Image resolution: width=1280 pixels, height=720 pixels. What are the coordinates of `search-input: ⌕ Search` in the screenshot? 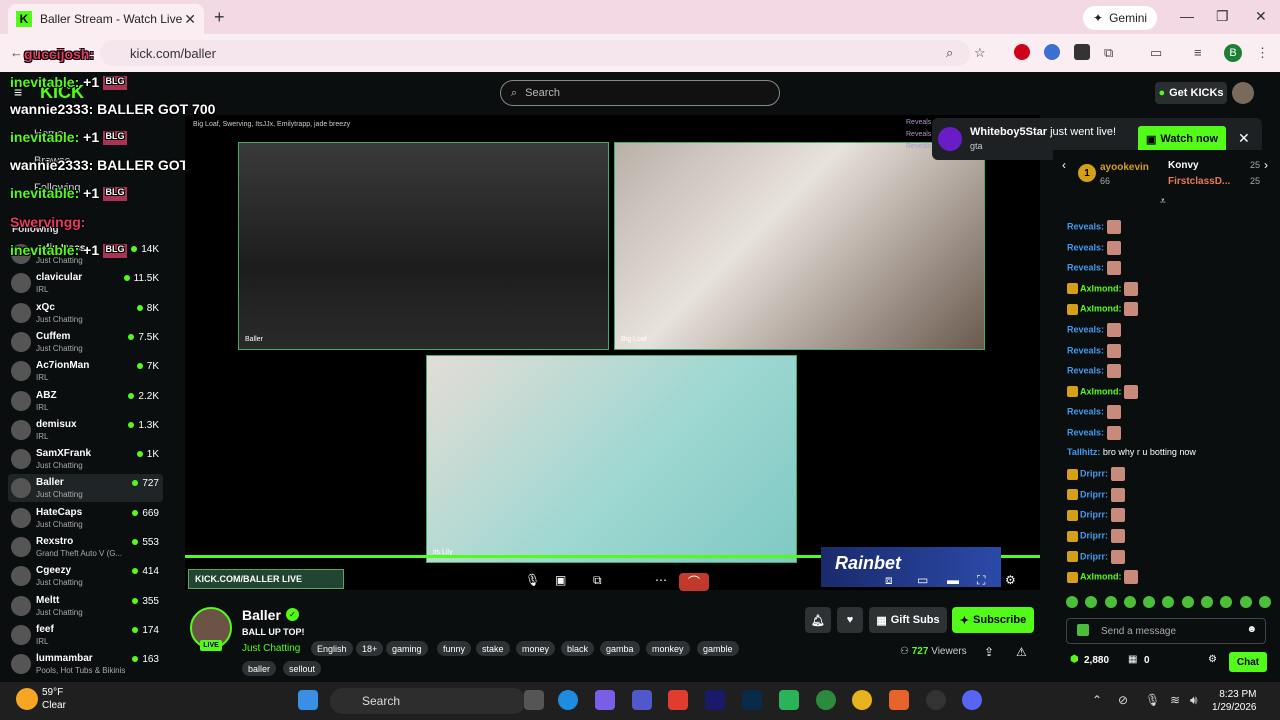 It's located at (640, 93).